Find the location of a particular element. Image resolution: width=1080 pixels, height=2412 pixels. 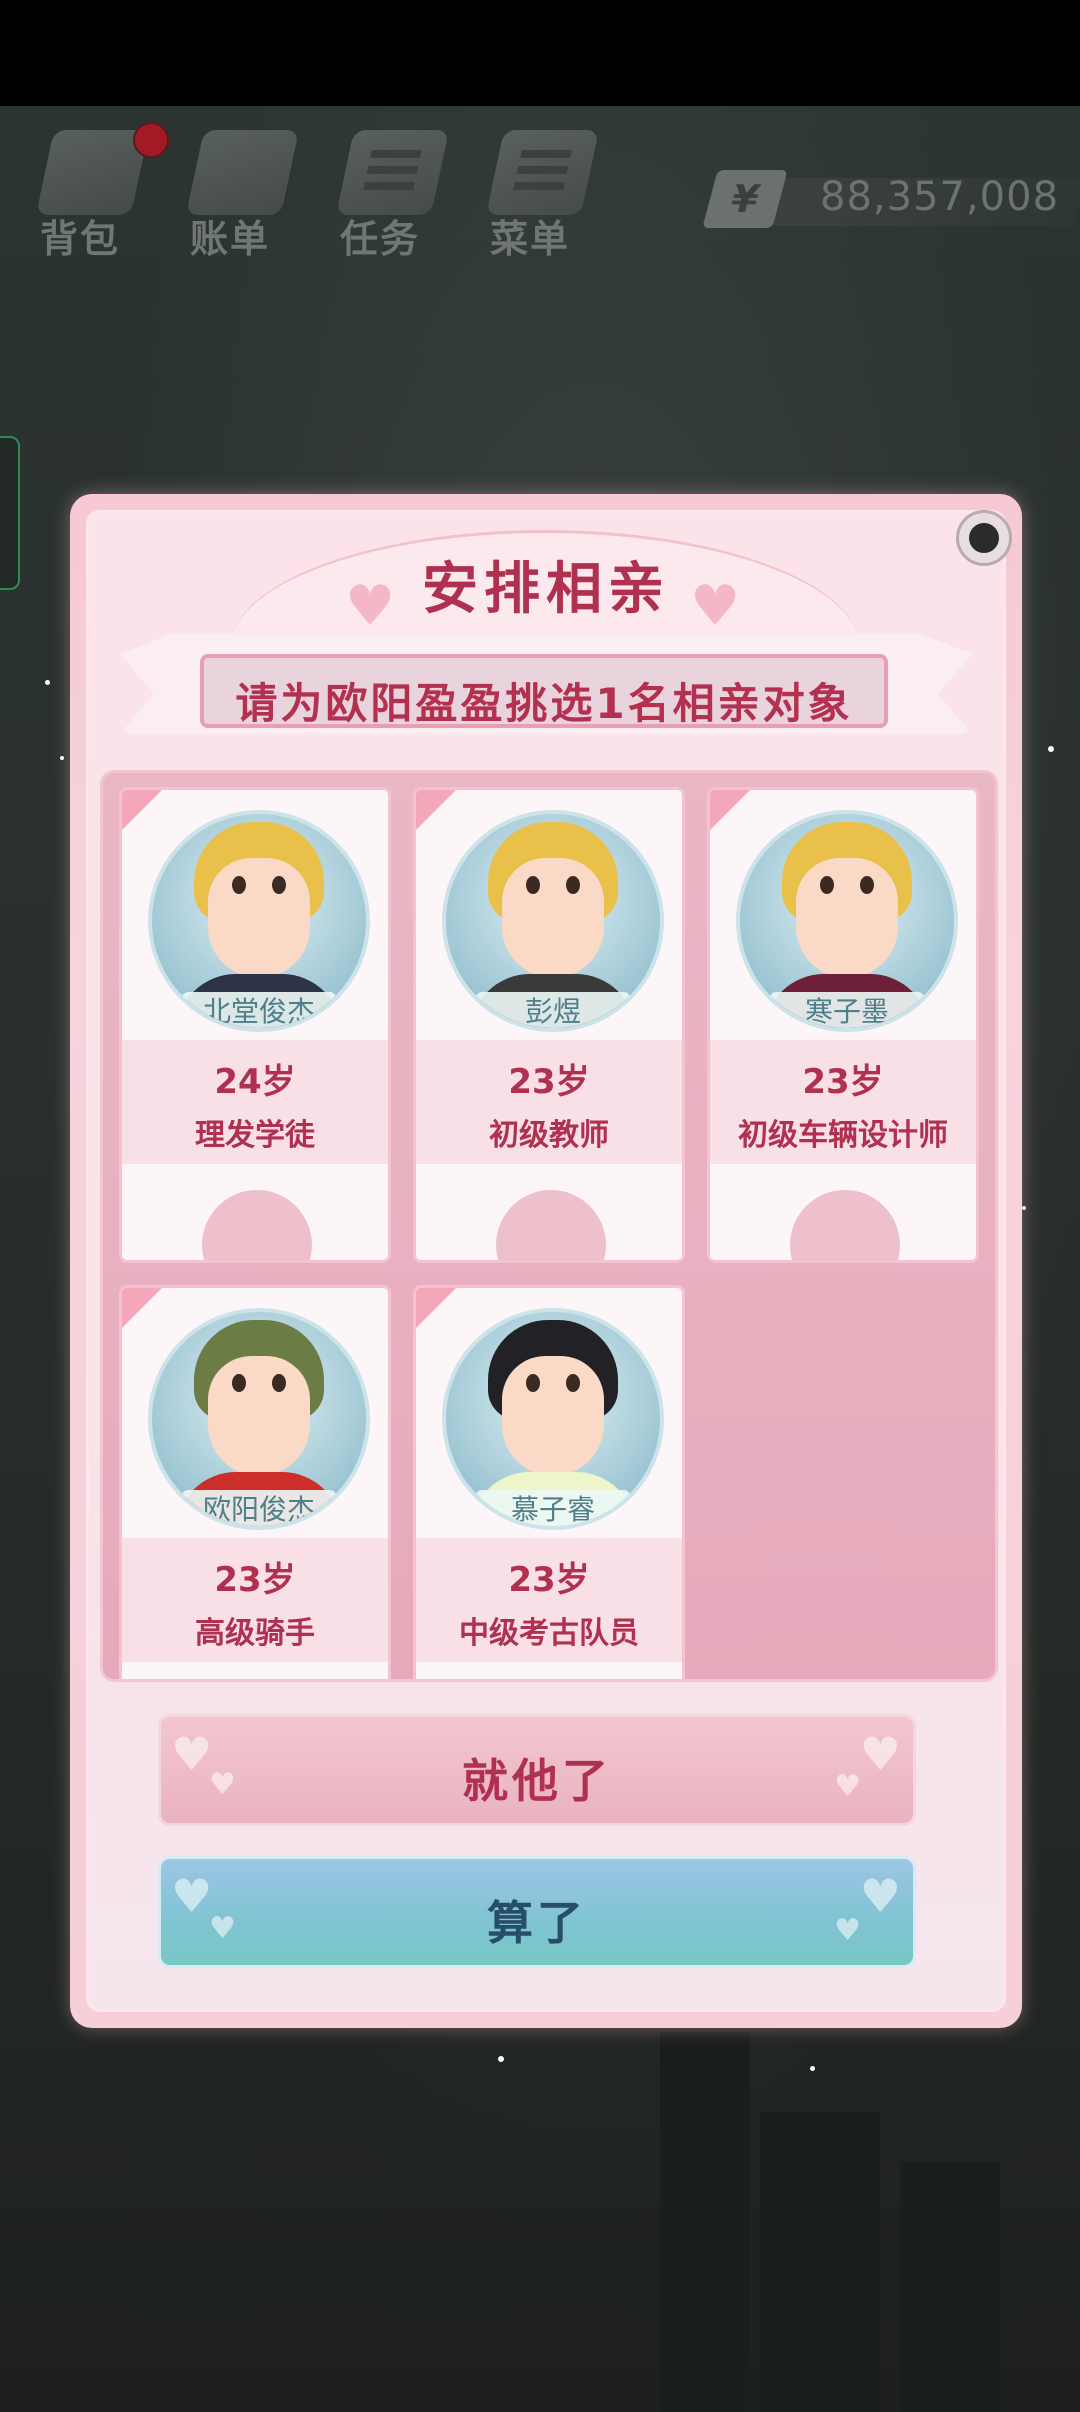

info-band: 24岁 理发学徒 is located at coordinates (255, 1102).